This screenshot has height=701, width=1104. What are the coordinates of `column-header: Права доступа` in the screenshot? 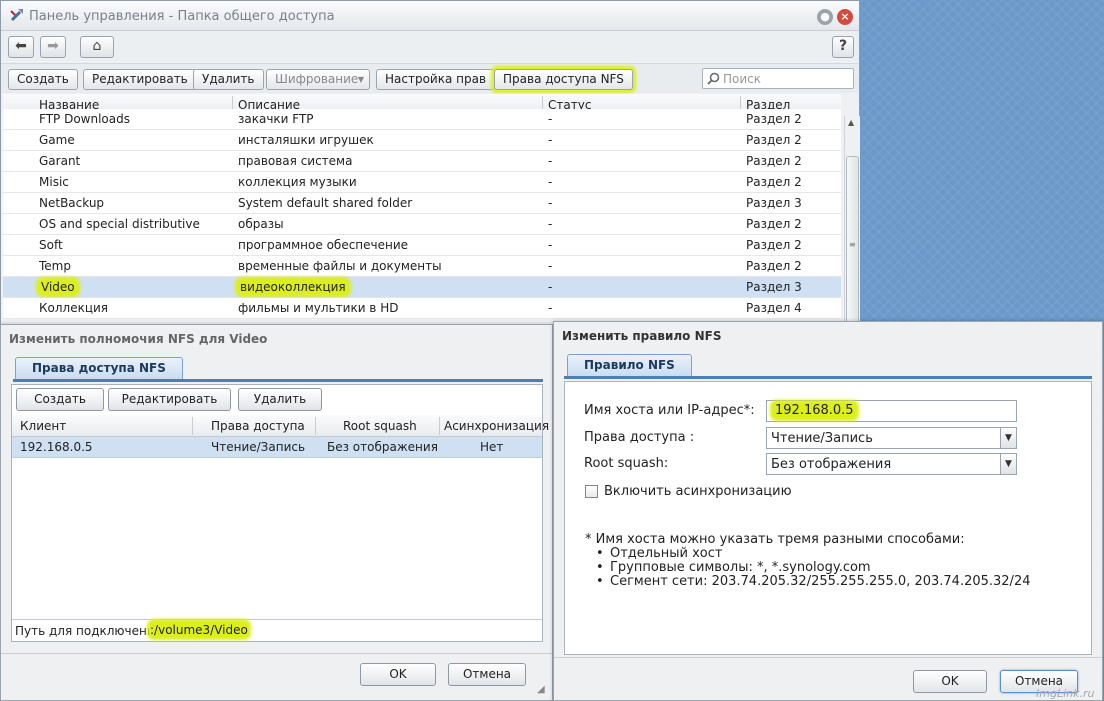 It's located at (258, 426).